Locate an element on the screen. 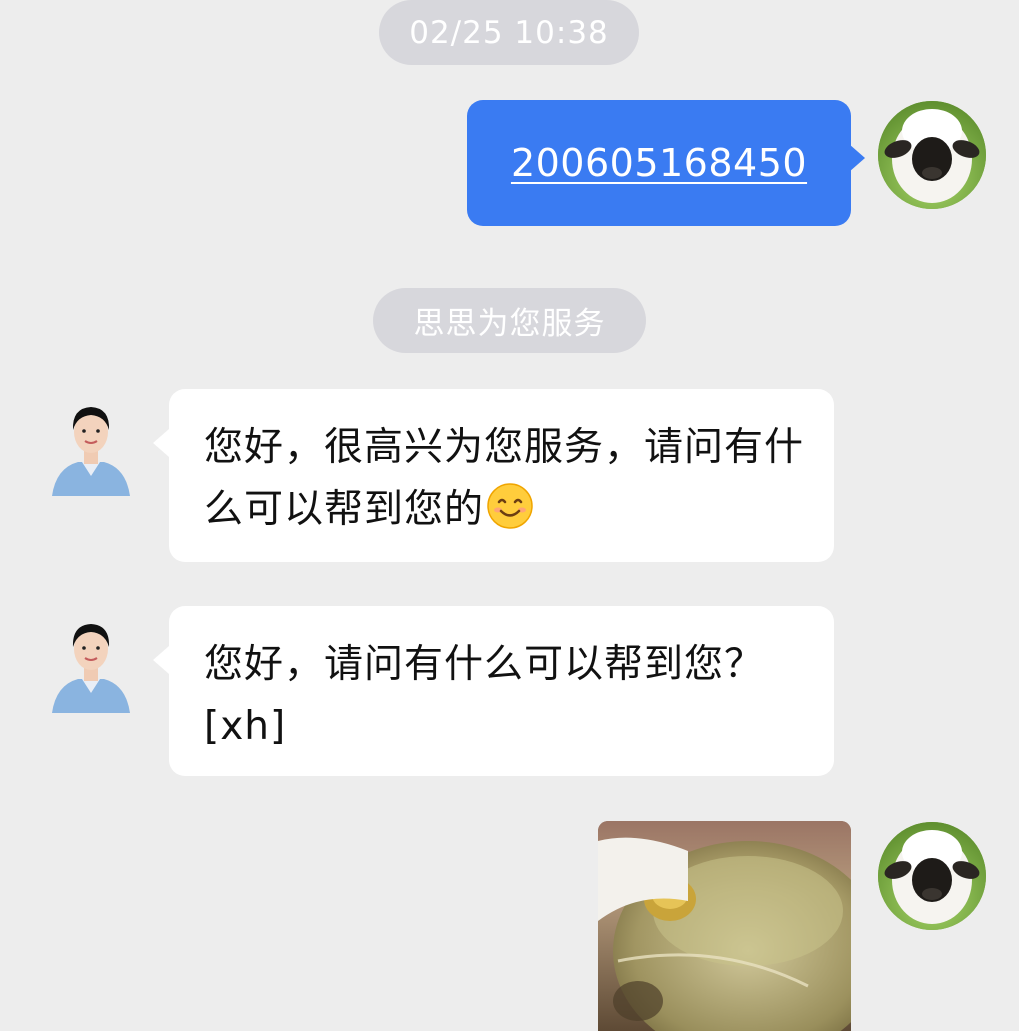 The image size is (1019, 1031). timestamp-text: 02/25 10:38 is located at coordinates (509, 32).